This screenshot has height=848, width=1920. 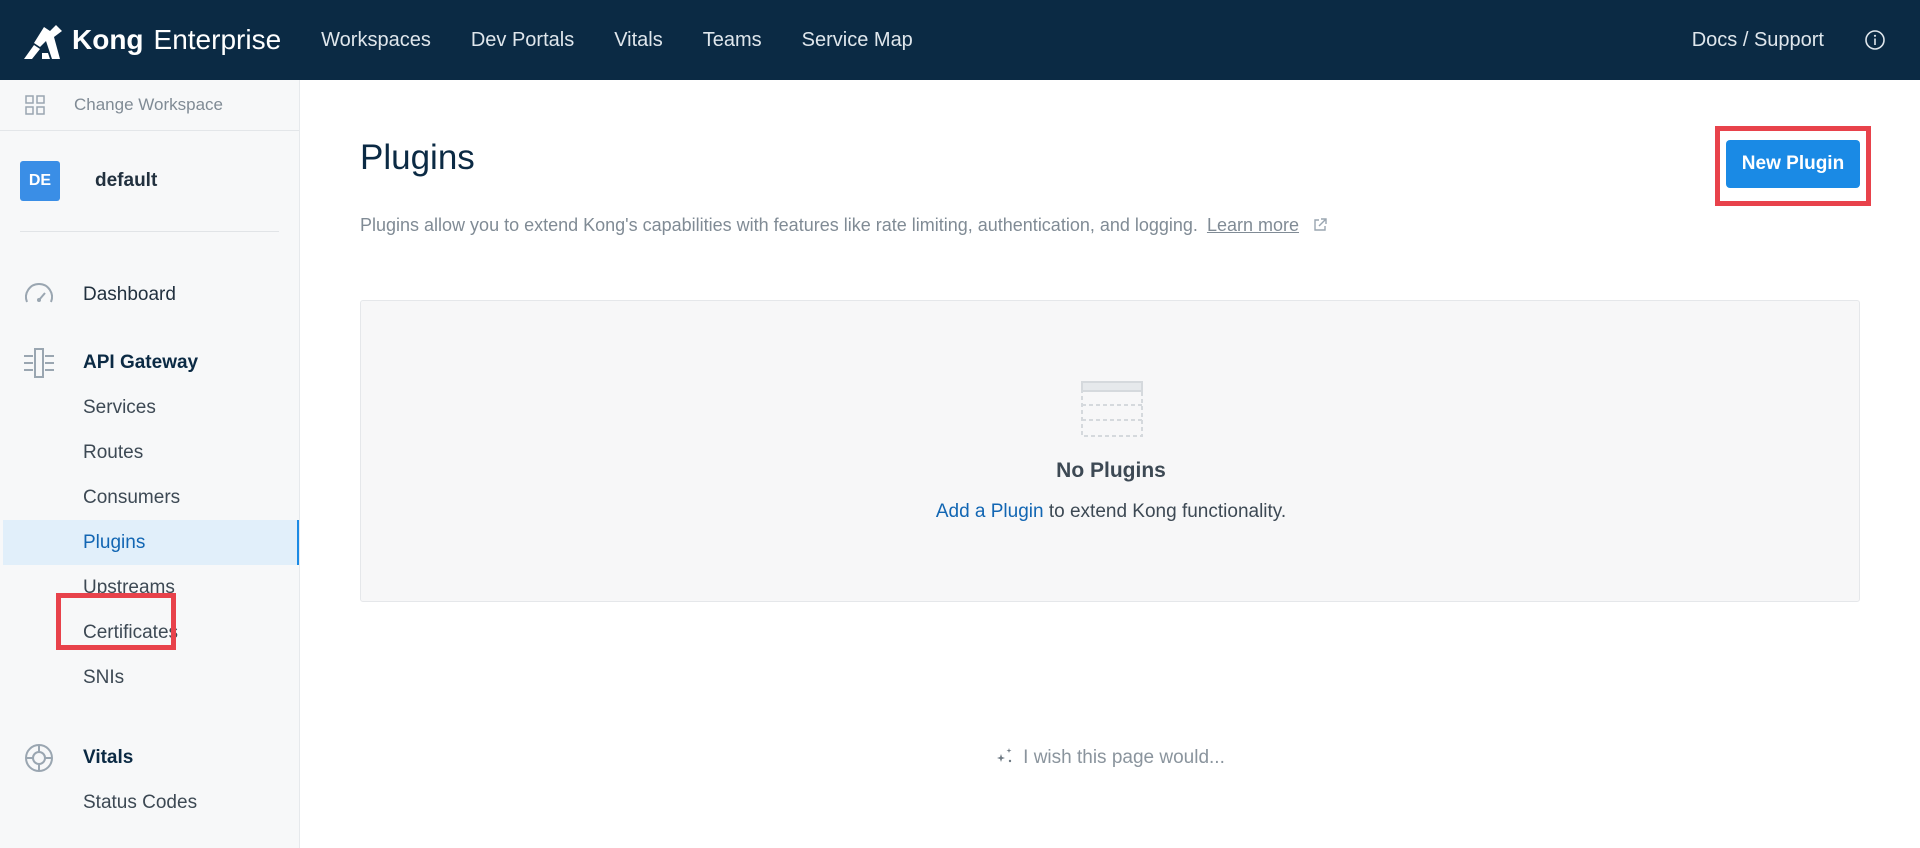 I want to click on sidebar-item-status-codes: Status Codes, so click(x=149, y=802).